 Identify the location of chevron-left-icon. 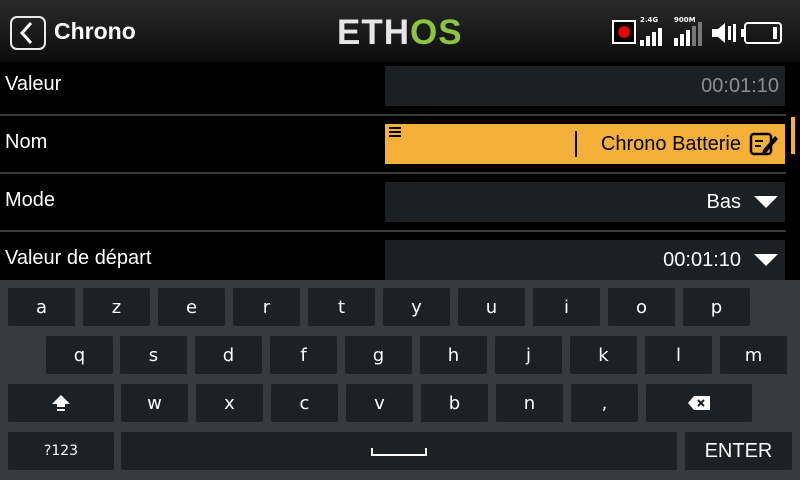
(26, 33).